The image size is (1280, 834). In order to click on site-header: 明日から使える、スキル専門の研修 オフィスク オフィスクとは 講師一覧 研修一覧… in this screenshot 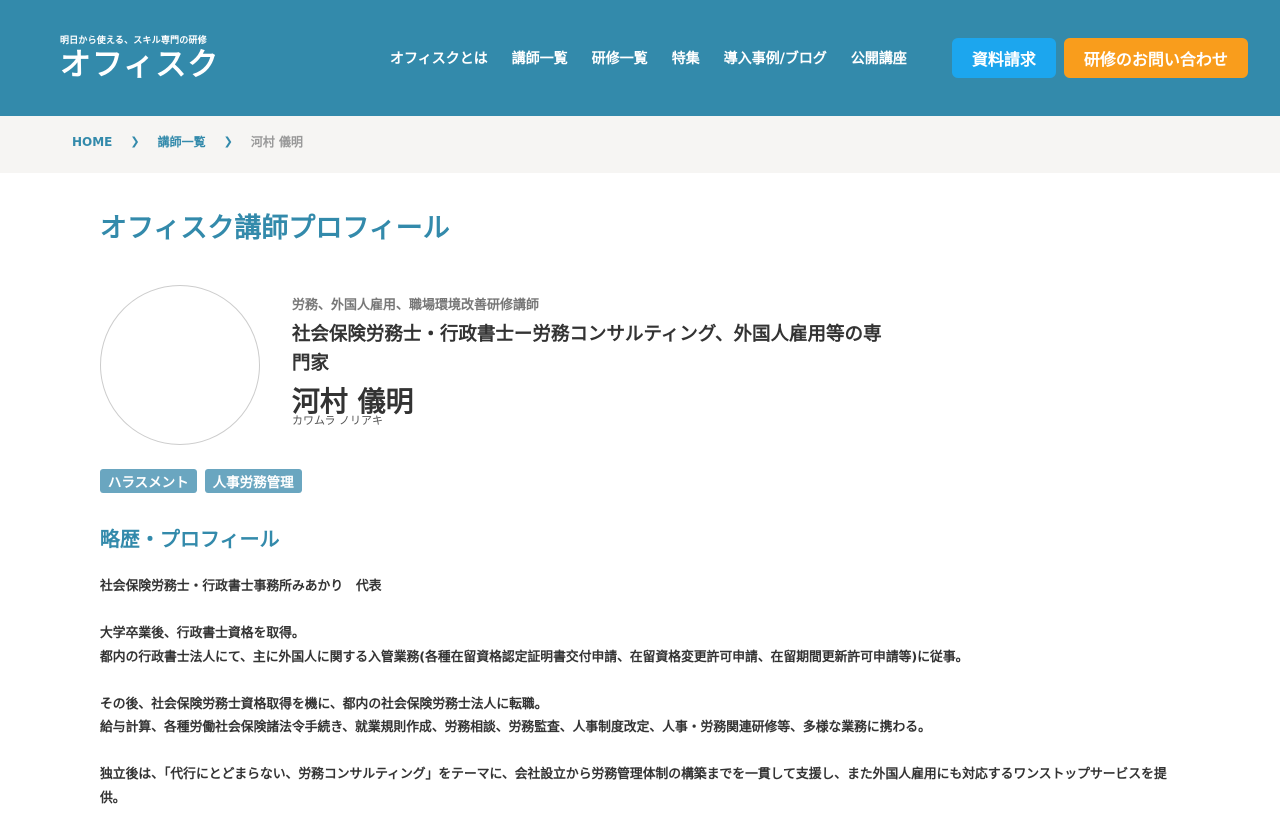, I will do `click(640, 58)`.